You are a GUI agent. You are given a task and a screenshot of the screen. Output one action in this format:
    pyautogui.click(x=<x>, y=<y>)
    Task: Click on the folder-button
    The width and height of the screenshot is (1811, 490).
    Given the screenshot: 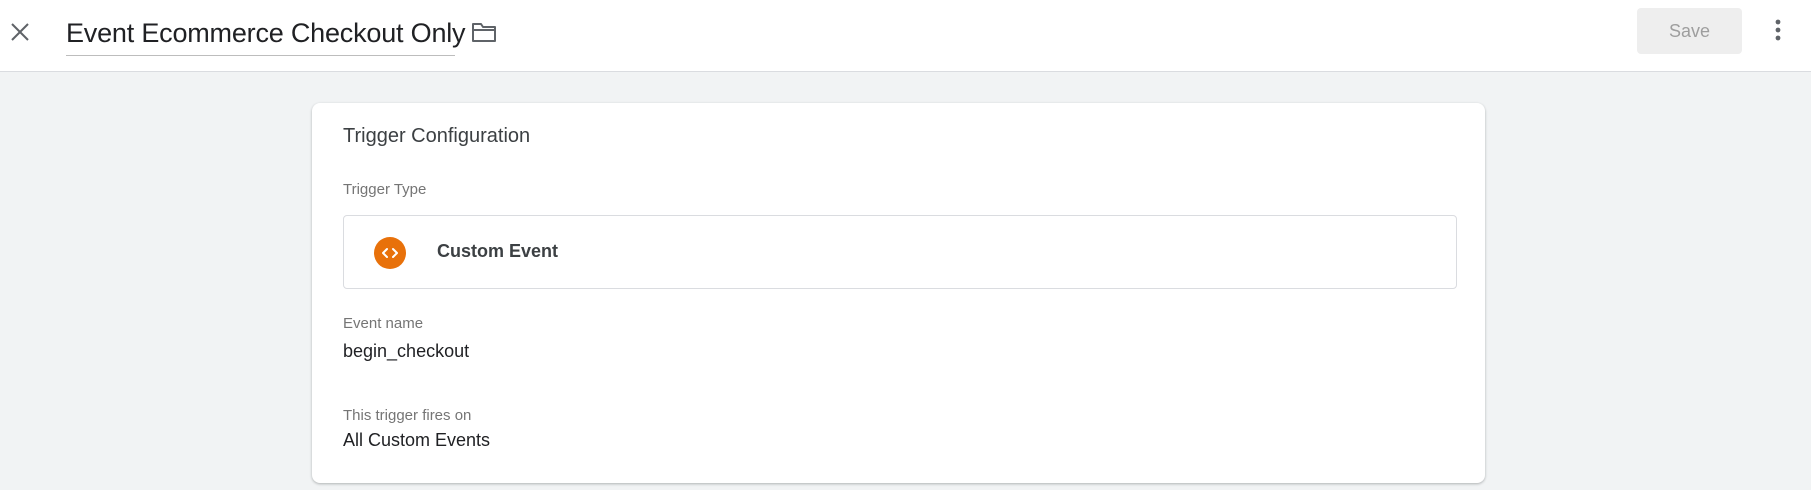 What is the action you would take?
    pyautogui.click(x=484, y=32)
    